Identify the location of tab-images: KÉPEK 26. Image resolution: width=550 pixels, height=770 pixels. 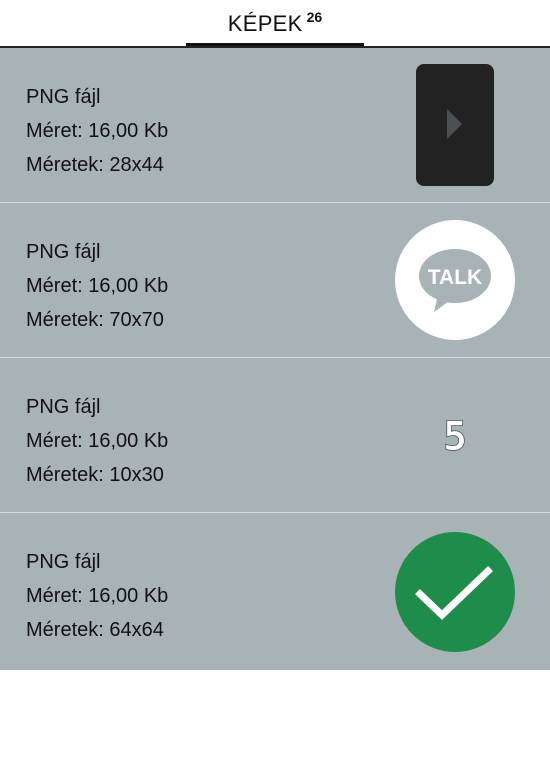
(275, 23).